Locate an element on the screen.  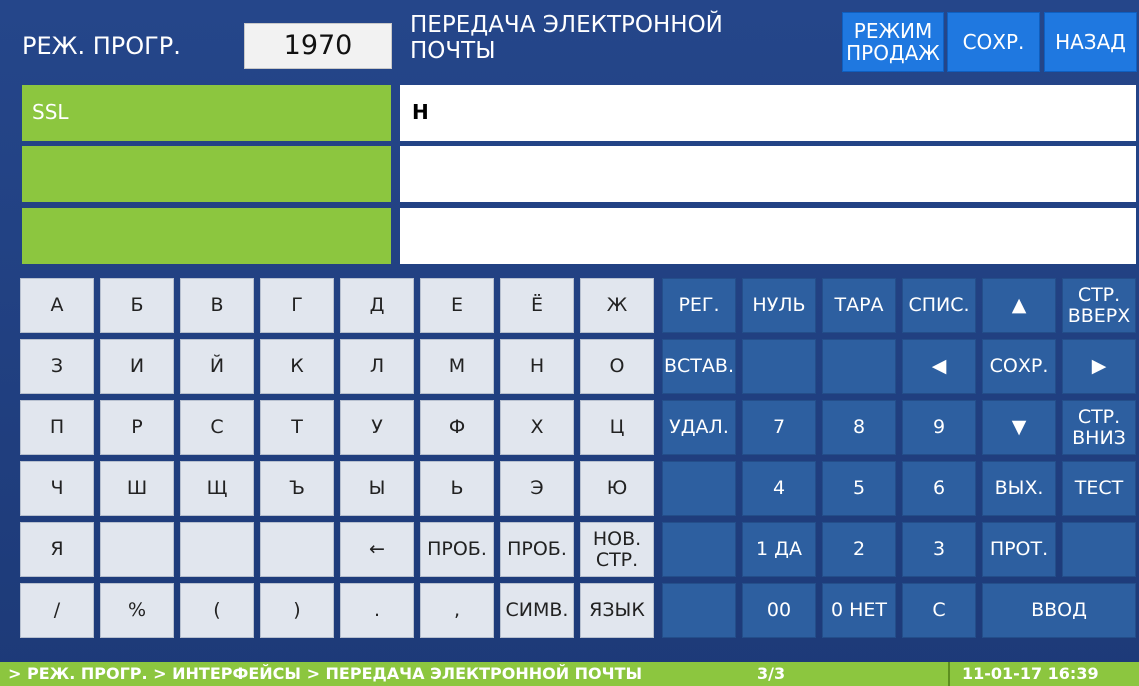
digit-8-key: 8 is located at coordinates (859, 427).